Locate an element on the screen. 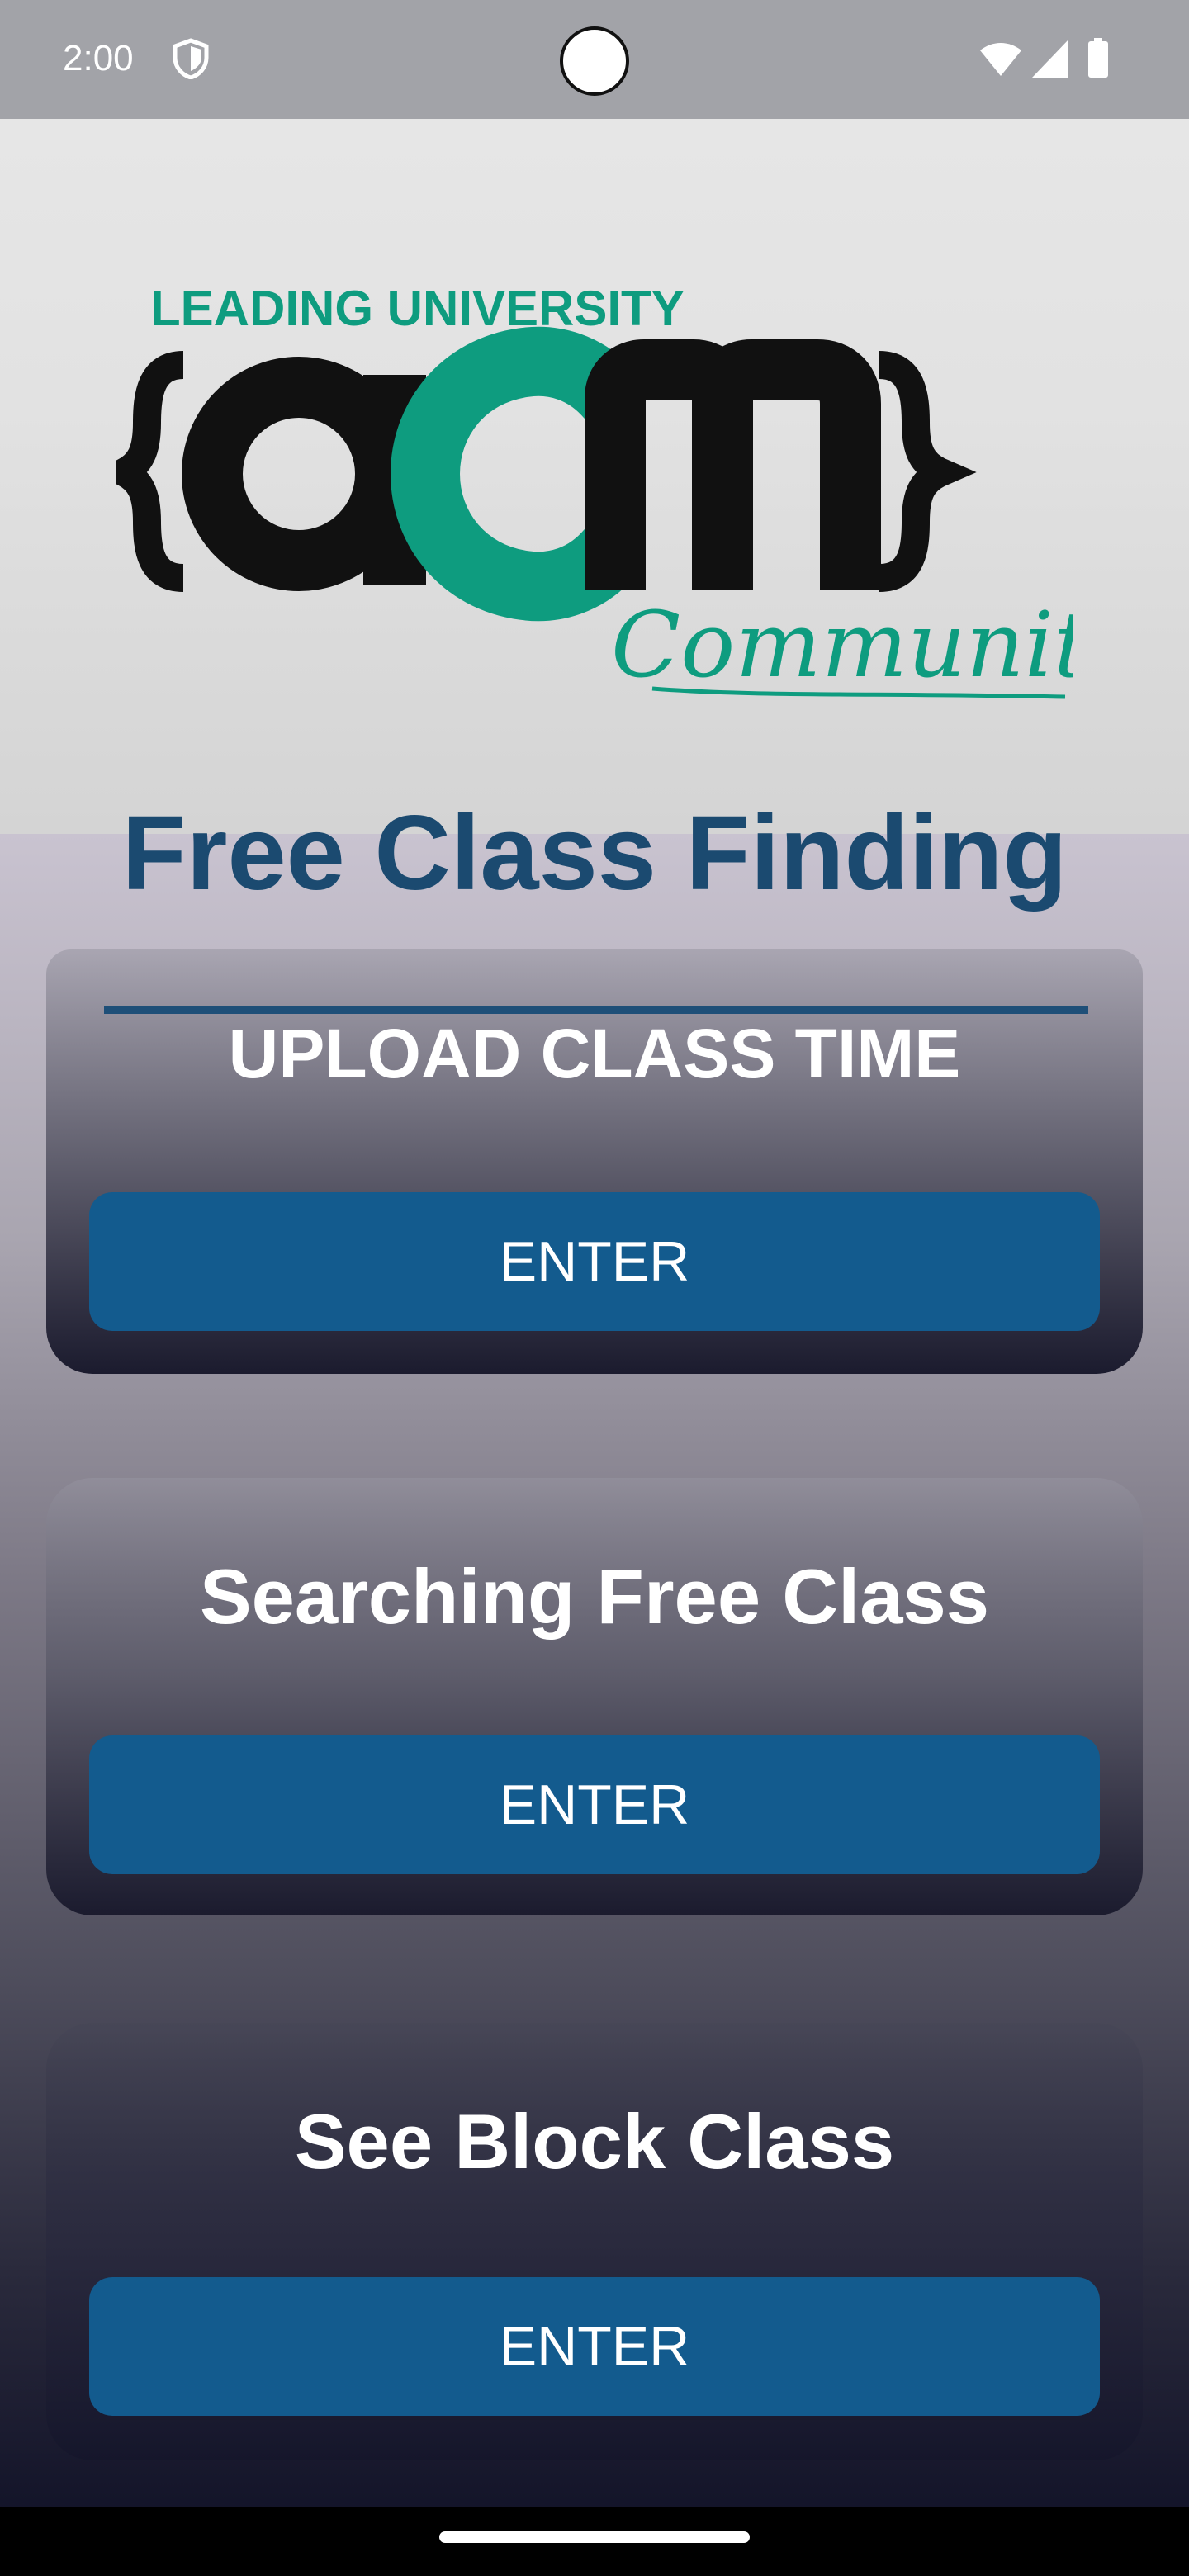 The image size is (1189, 2576). card-title: Searching Free Class is located at coordinates (594, 1596).